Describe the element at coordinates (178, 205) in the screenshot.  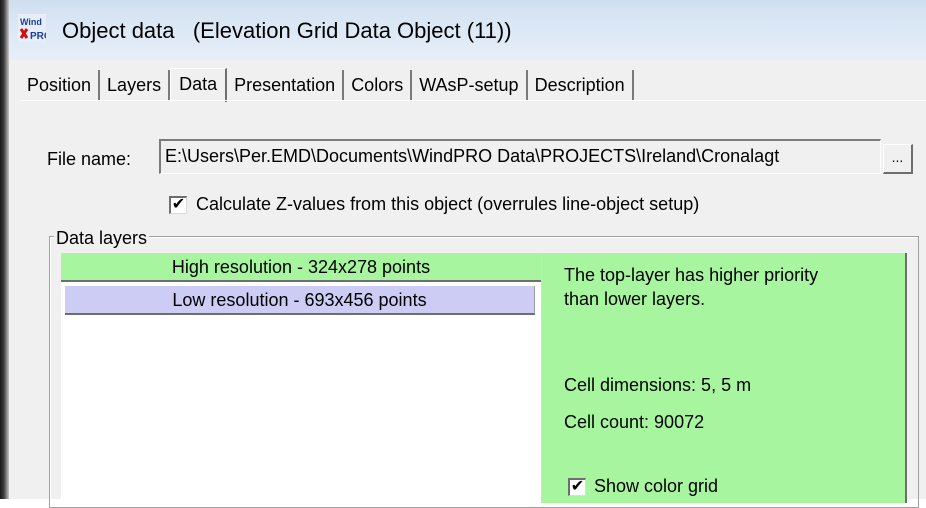
I see `calculate-z-checkbox: ✔` at that location.